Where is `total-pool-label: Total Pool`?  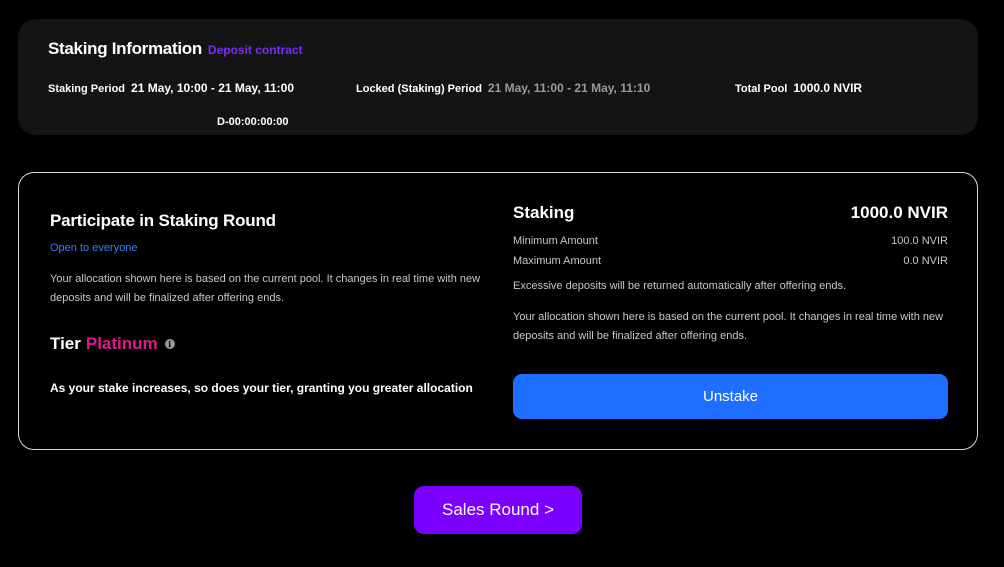
total-pool-label: Total Pool is located at coordinates (761, 89).